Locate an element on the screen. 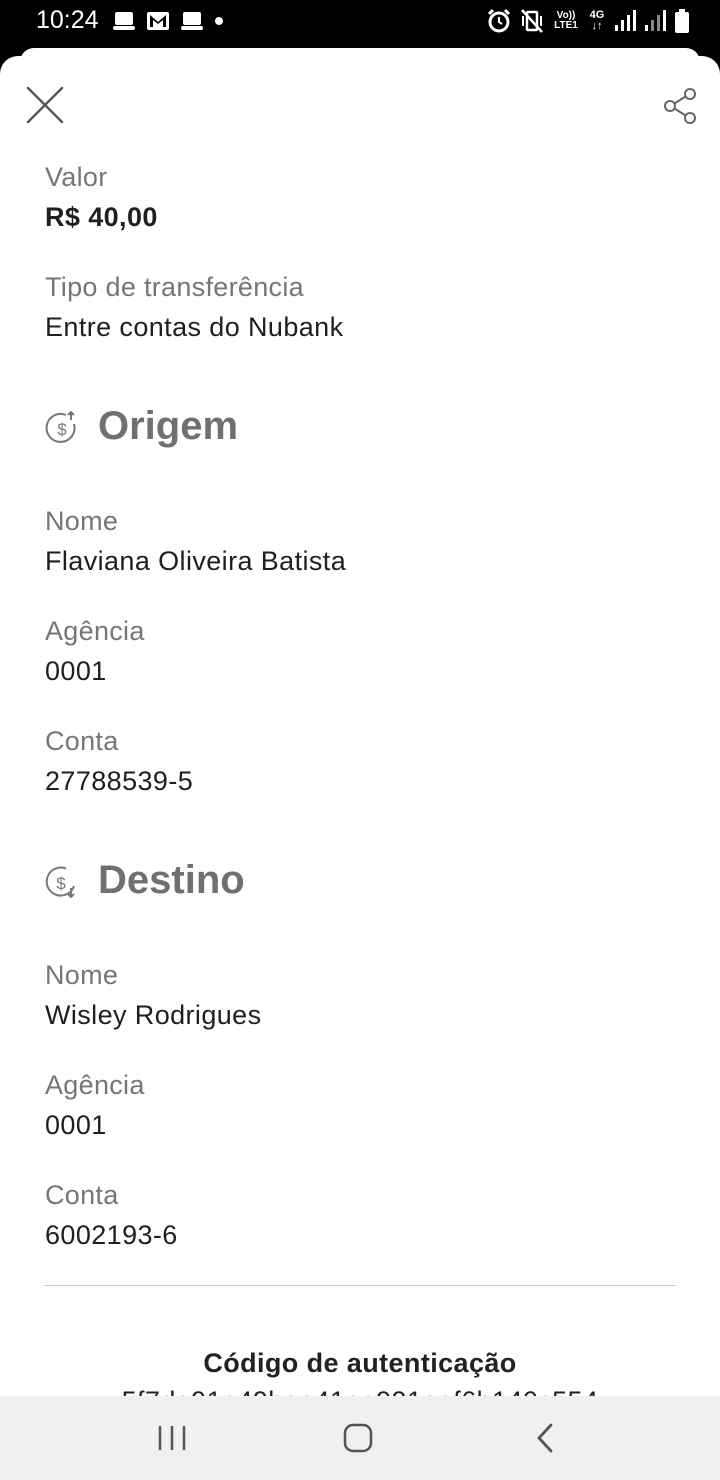  close-icon is located at coordinates (45, 105).